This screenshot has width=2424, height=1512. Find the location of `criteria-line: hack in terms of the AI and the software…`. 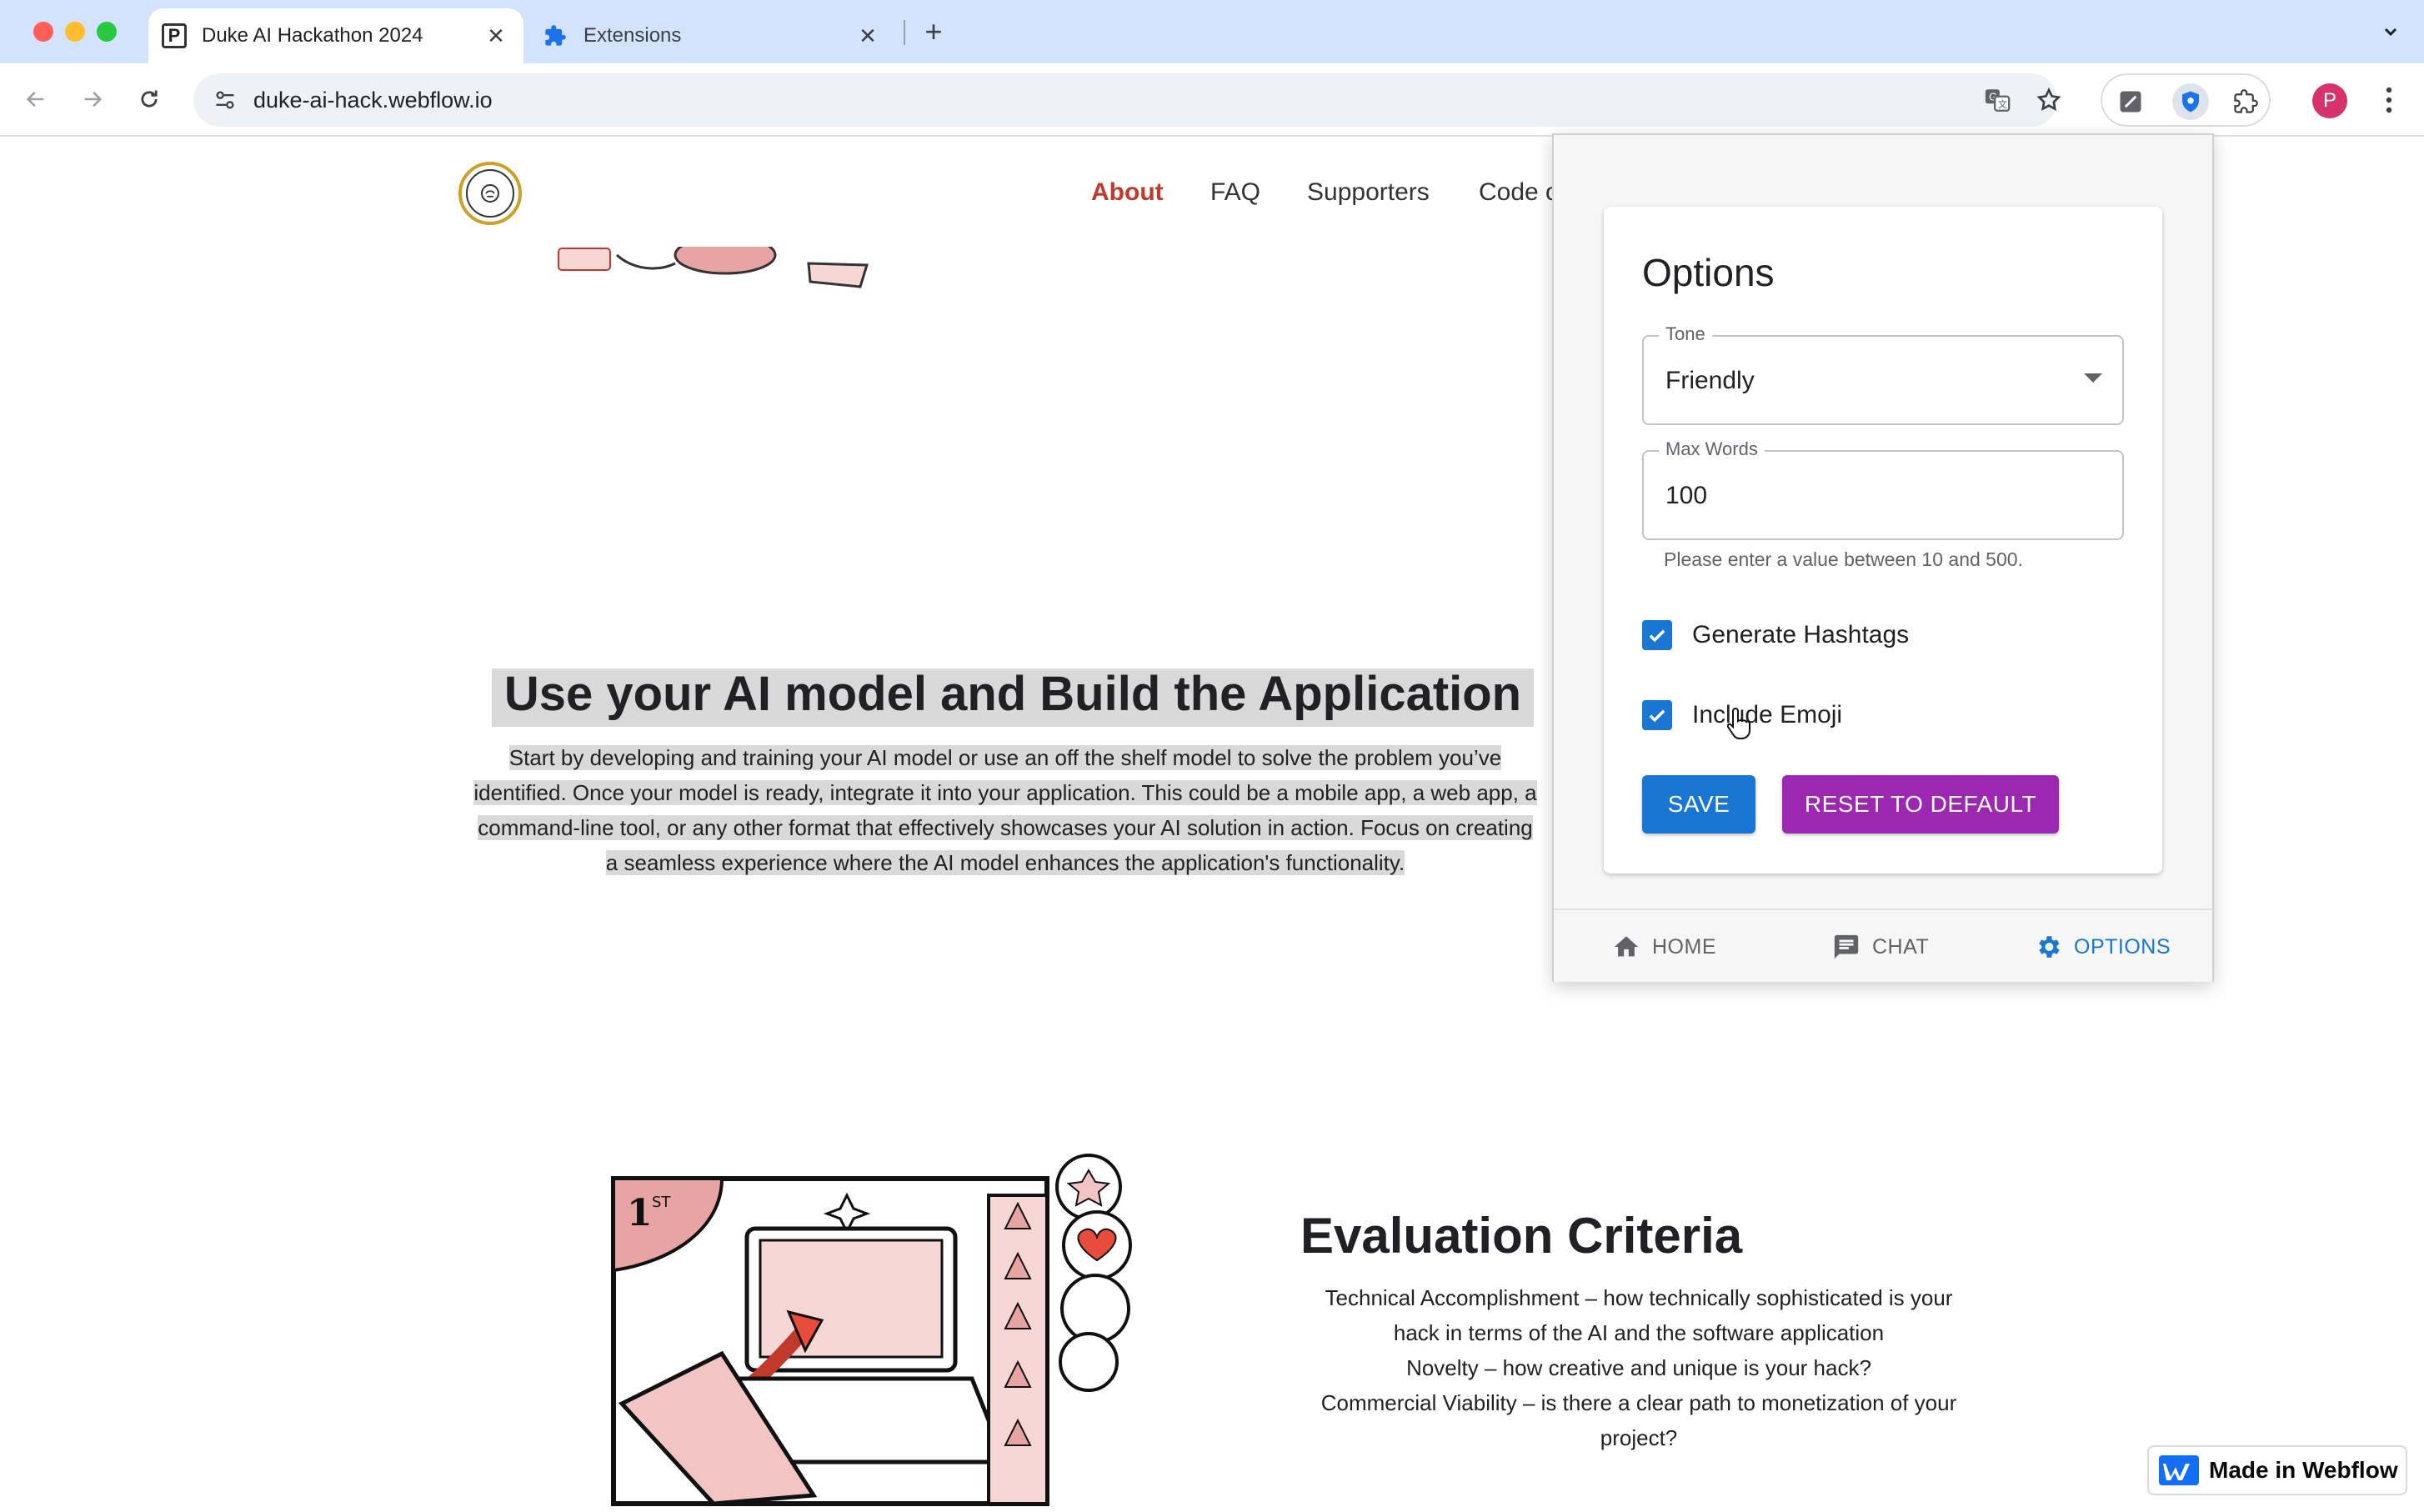

criteria-line: hack in terms of the AI and the software… is located at coordinates (1639, 1333).